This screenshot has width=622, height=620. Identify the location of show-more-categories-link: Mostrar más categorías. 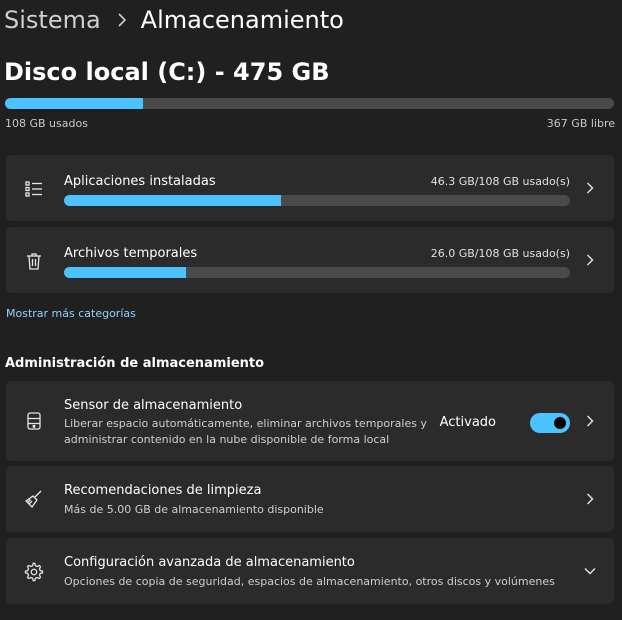
(71, 313).